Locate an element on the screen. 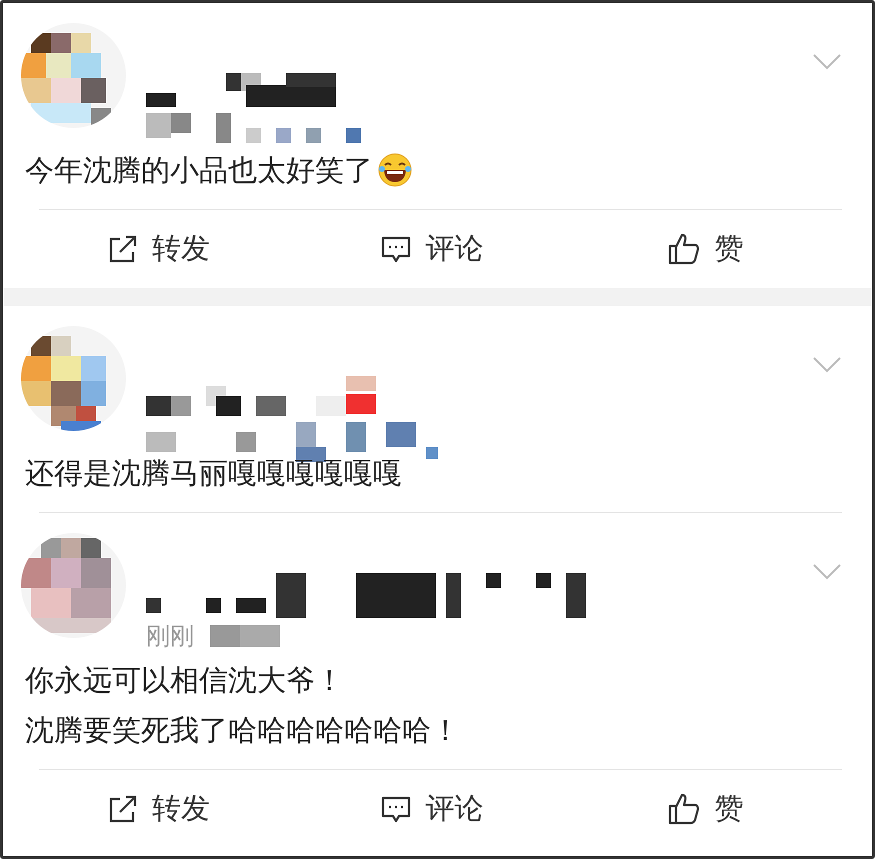  post-time: 刚刚 is located at coordinates (170, 636).